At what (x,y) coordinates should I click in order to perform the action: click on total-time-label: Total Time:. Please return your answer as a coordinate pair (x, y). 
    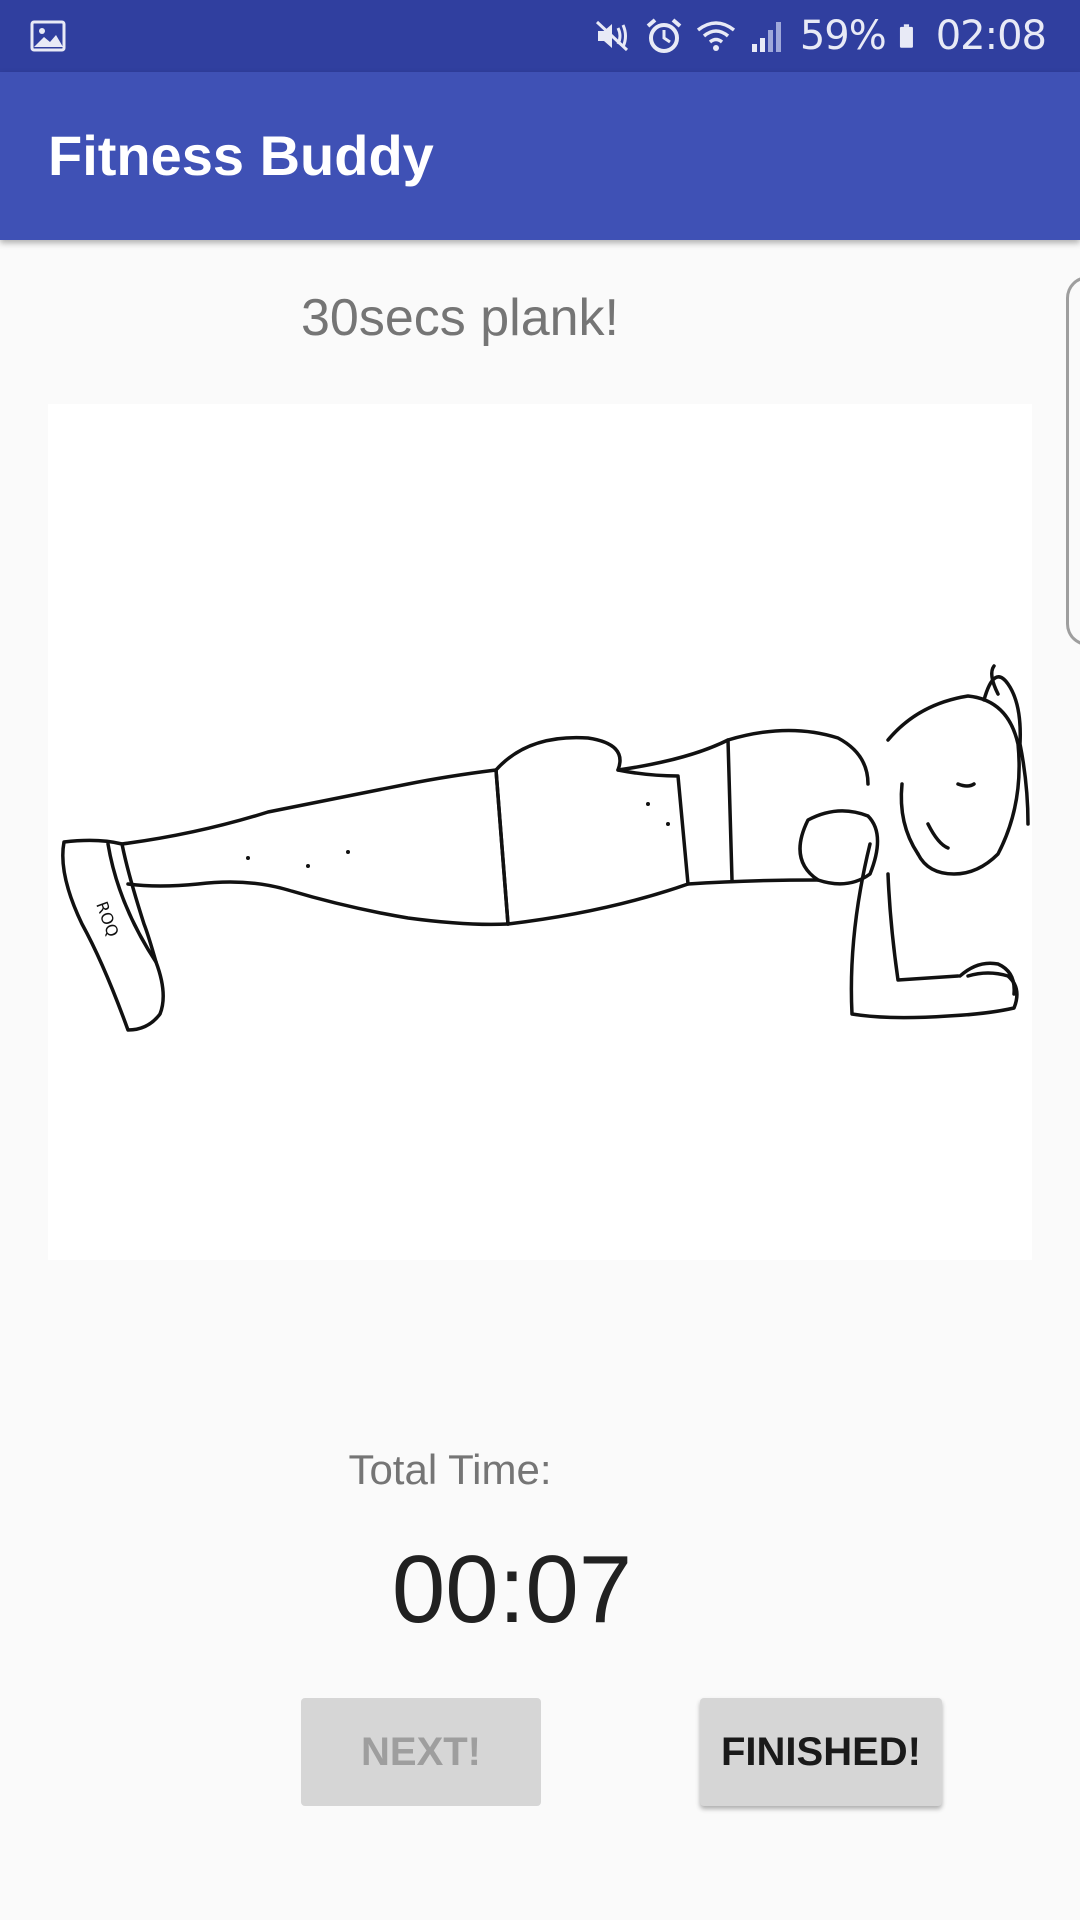
    Looking at the image, I should click on (450, 1469).